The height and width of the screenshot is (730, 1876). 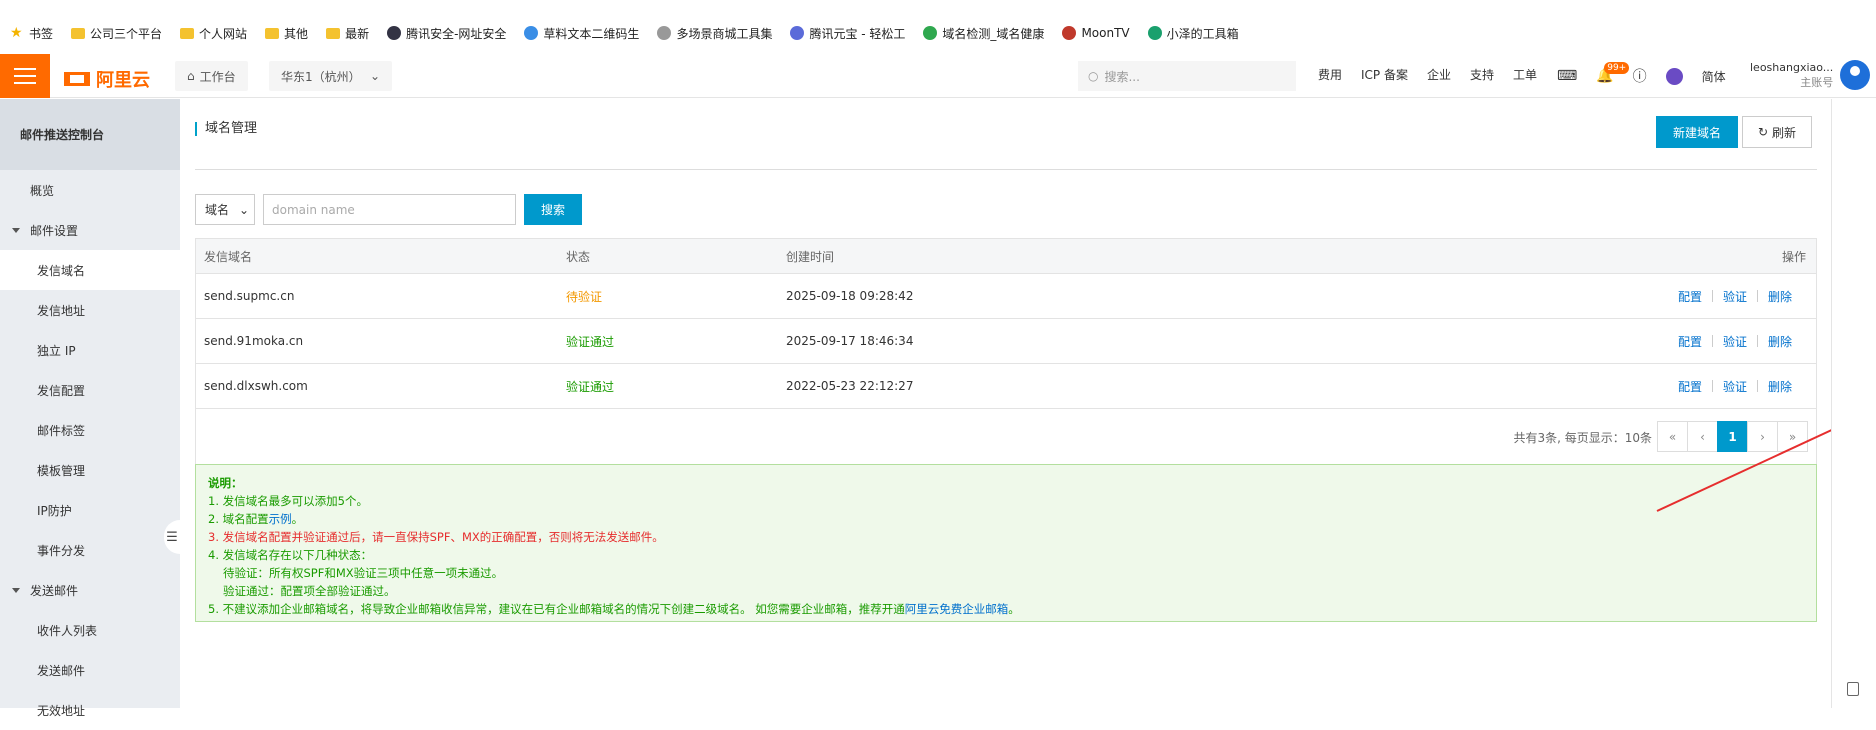 I want to click on sidebar-item: 邮件标签, so click(x=90, y=430).